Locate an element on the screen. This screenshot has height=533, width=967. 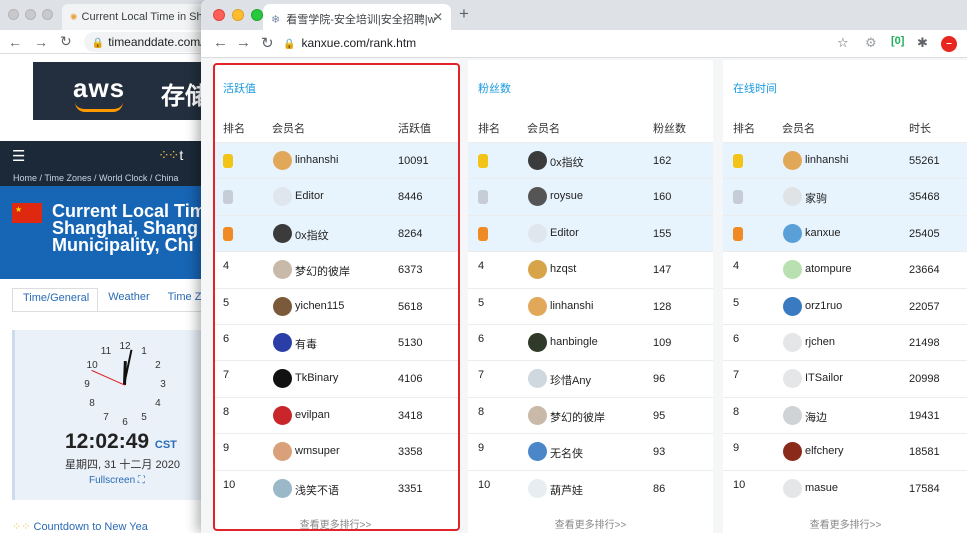
background-window-controls is located at coordinates (30, 14).